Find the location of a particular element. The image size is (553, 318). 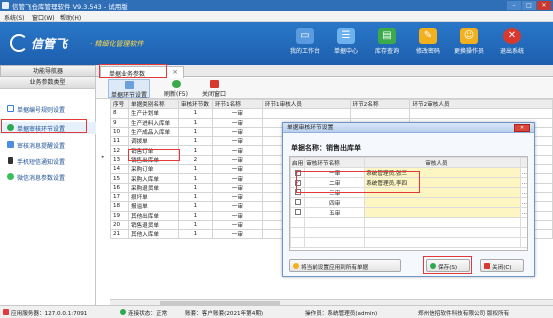

table-cell: 16 is located at coordinates (119, 187).